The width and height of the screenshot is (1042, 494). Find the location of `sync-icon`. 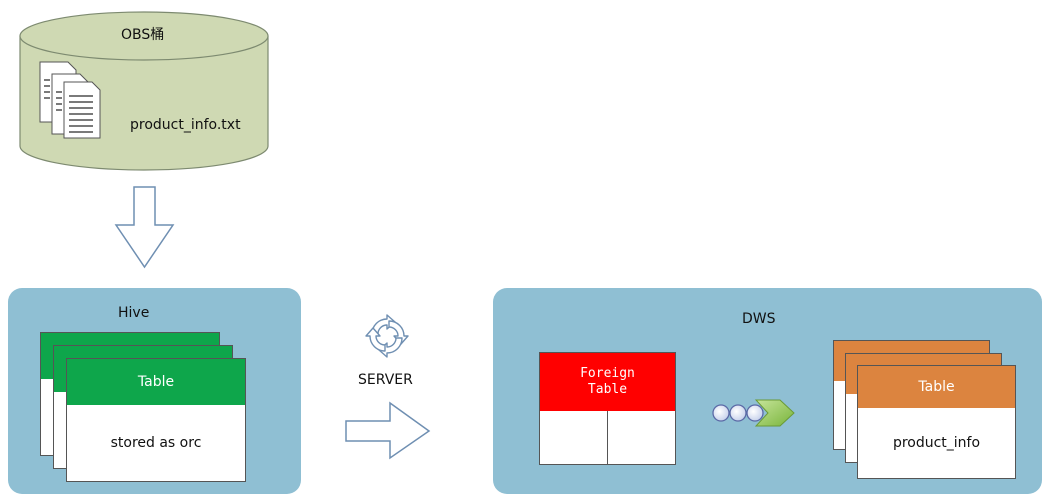

sync-icon is located at coordinates (387, 336).